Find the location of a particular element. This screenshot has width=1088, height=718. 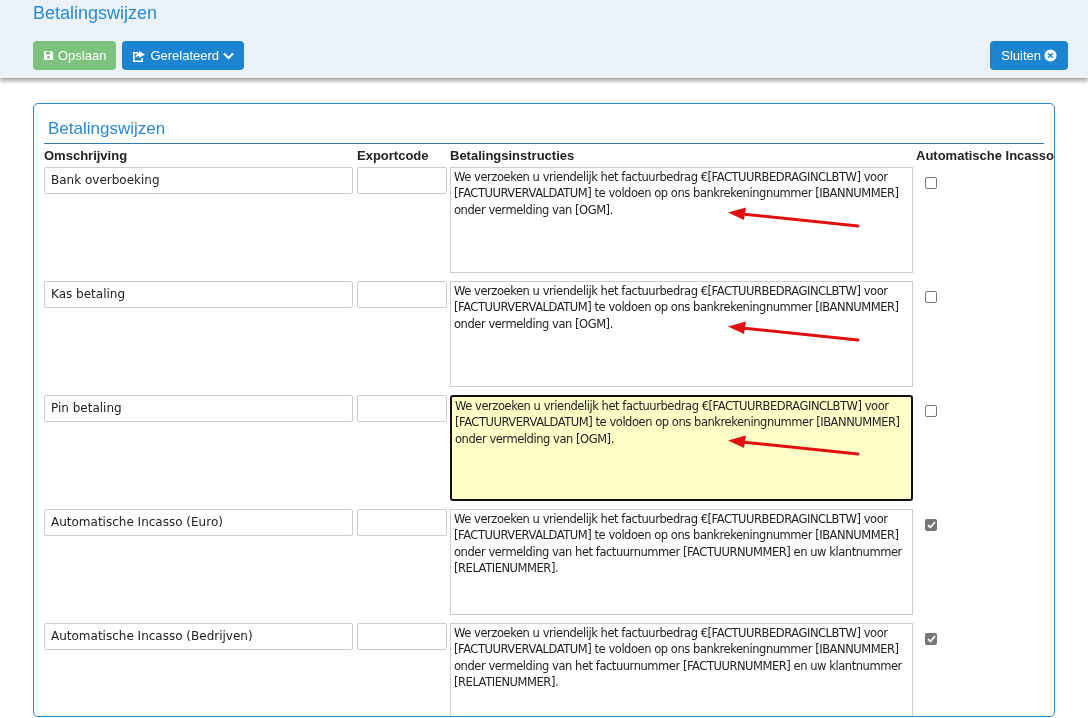

related-dropdown-button: Gerelateerd is located at coordinates (183, 55).